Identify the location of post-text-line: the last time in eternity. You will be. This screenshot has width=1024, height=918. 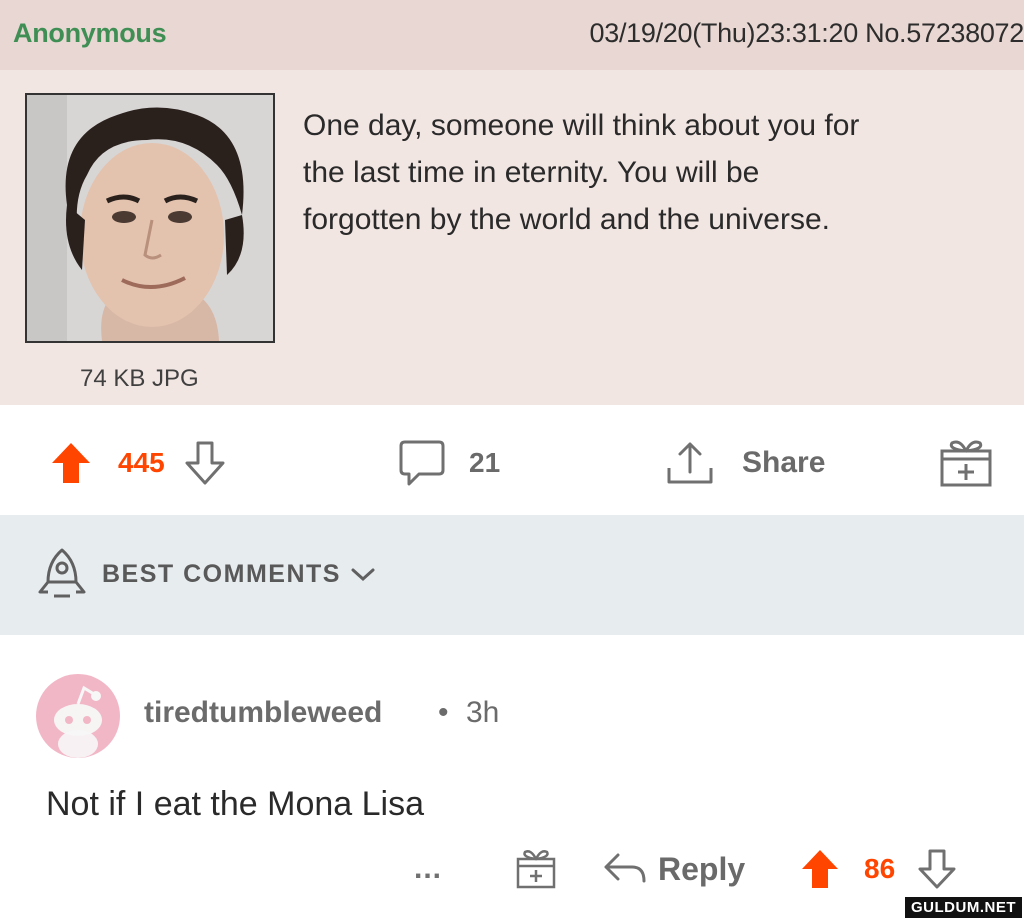
(531, 172).